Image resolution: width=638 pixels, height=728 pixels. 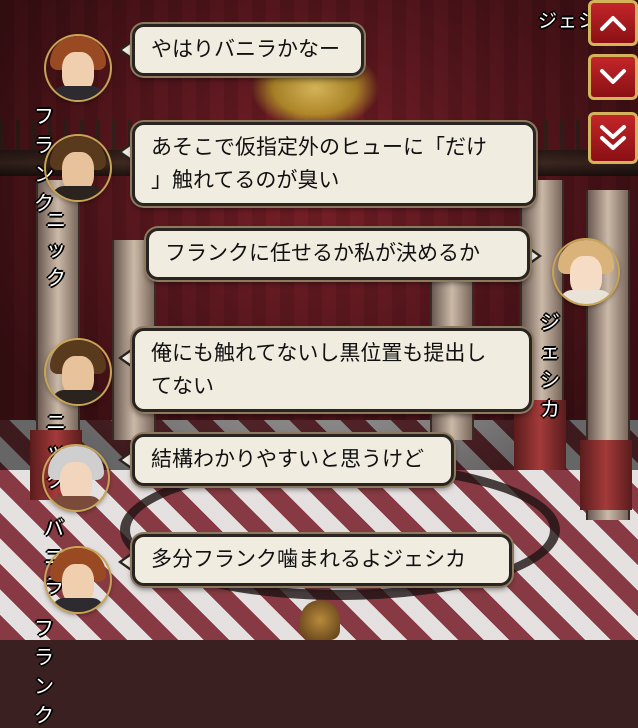 What do you see at coordinates (322, 253) in the screenshot?
I see `message-text: フランクに任せるか私が決めるか` at bounding box center [322, 253].